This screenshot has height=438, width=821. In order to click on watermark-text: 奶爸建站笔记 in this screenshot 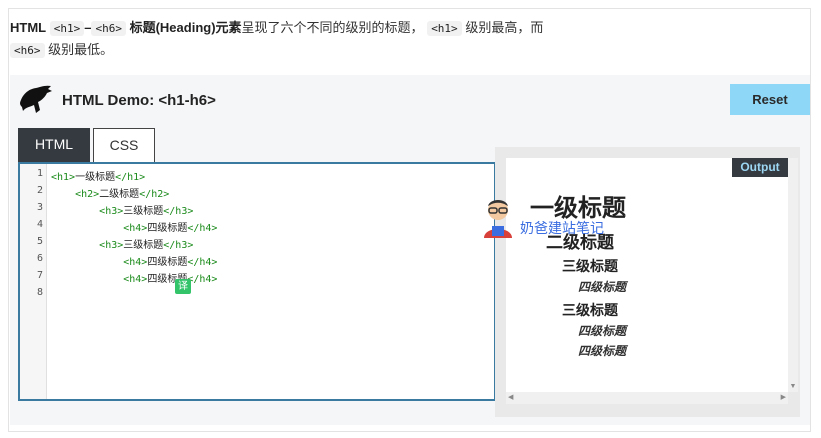, I will do `click(562, 228)`.